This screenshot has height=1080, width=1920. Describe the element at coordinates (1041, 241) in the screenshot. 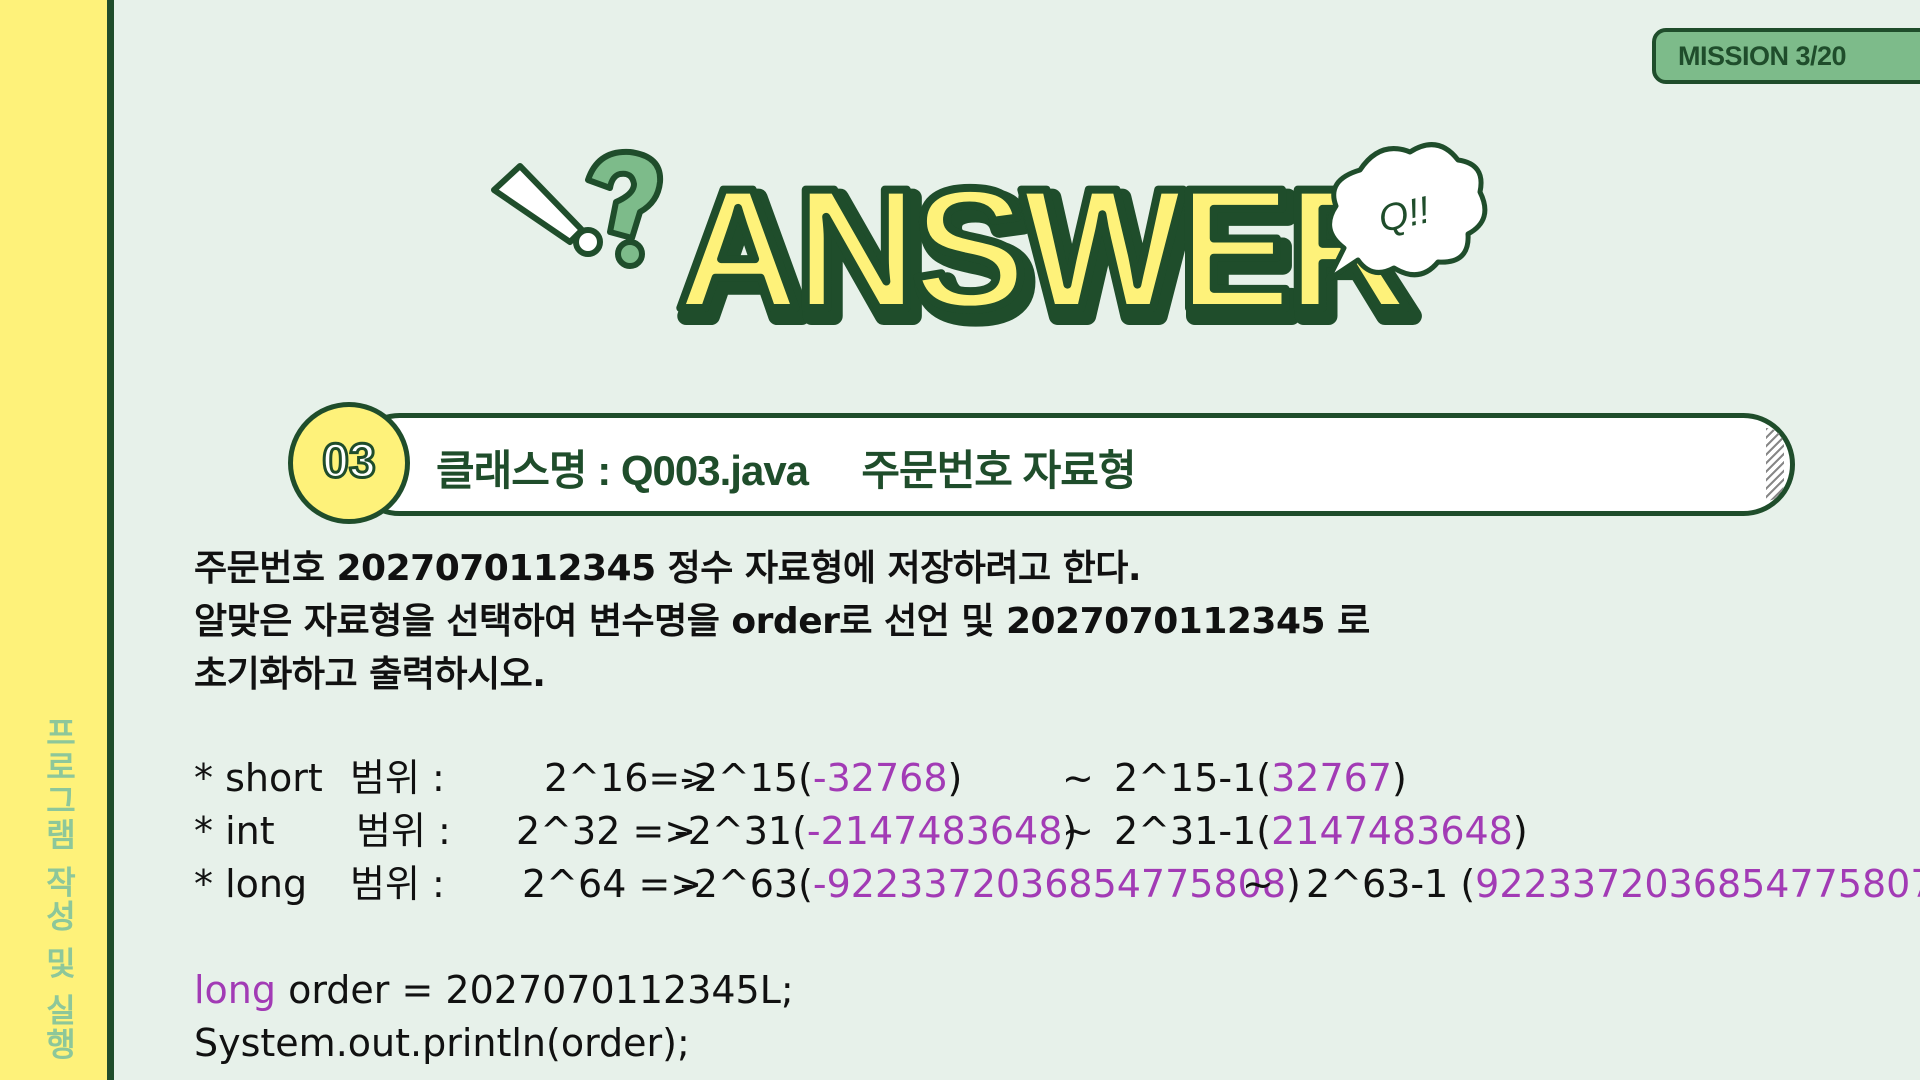

I see `answer-title-fill: ANSWER` at that location.